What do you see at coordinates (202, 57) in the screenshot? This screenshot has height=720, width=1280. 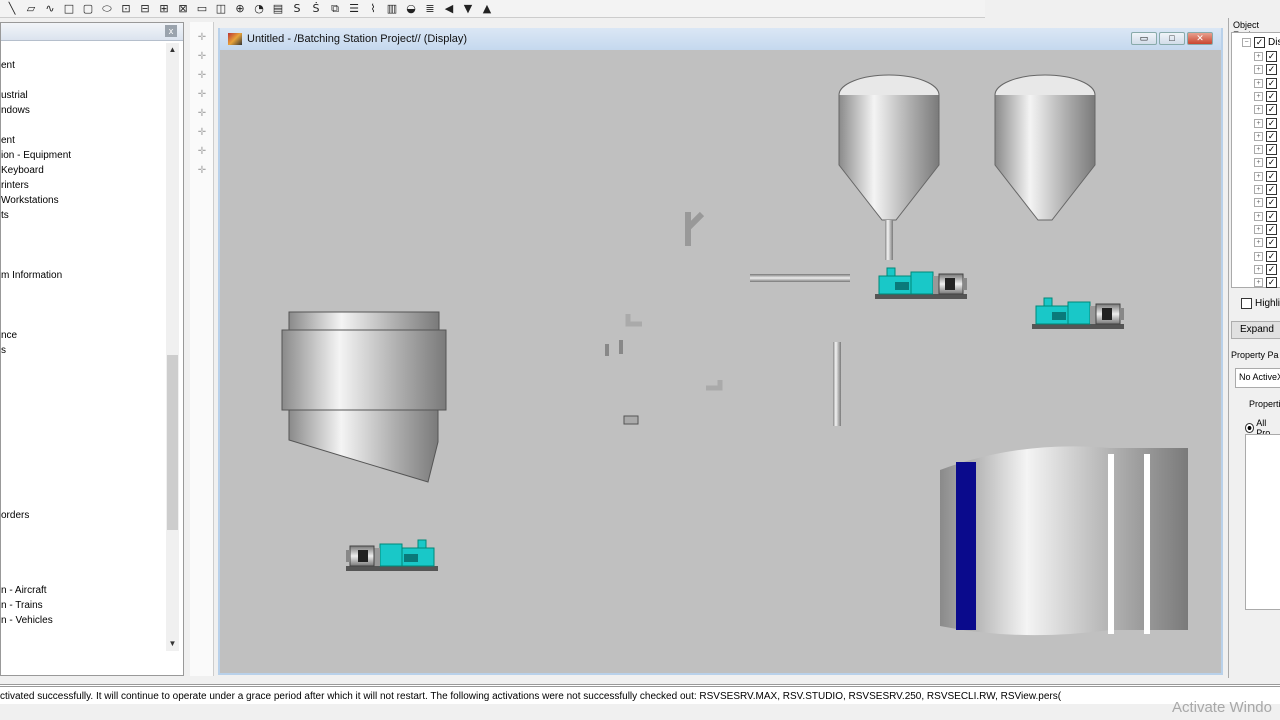 I see `align-center-icon: ✛` at bounding box center [202, 57].